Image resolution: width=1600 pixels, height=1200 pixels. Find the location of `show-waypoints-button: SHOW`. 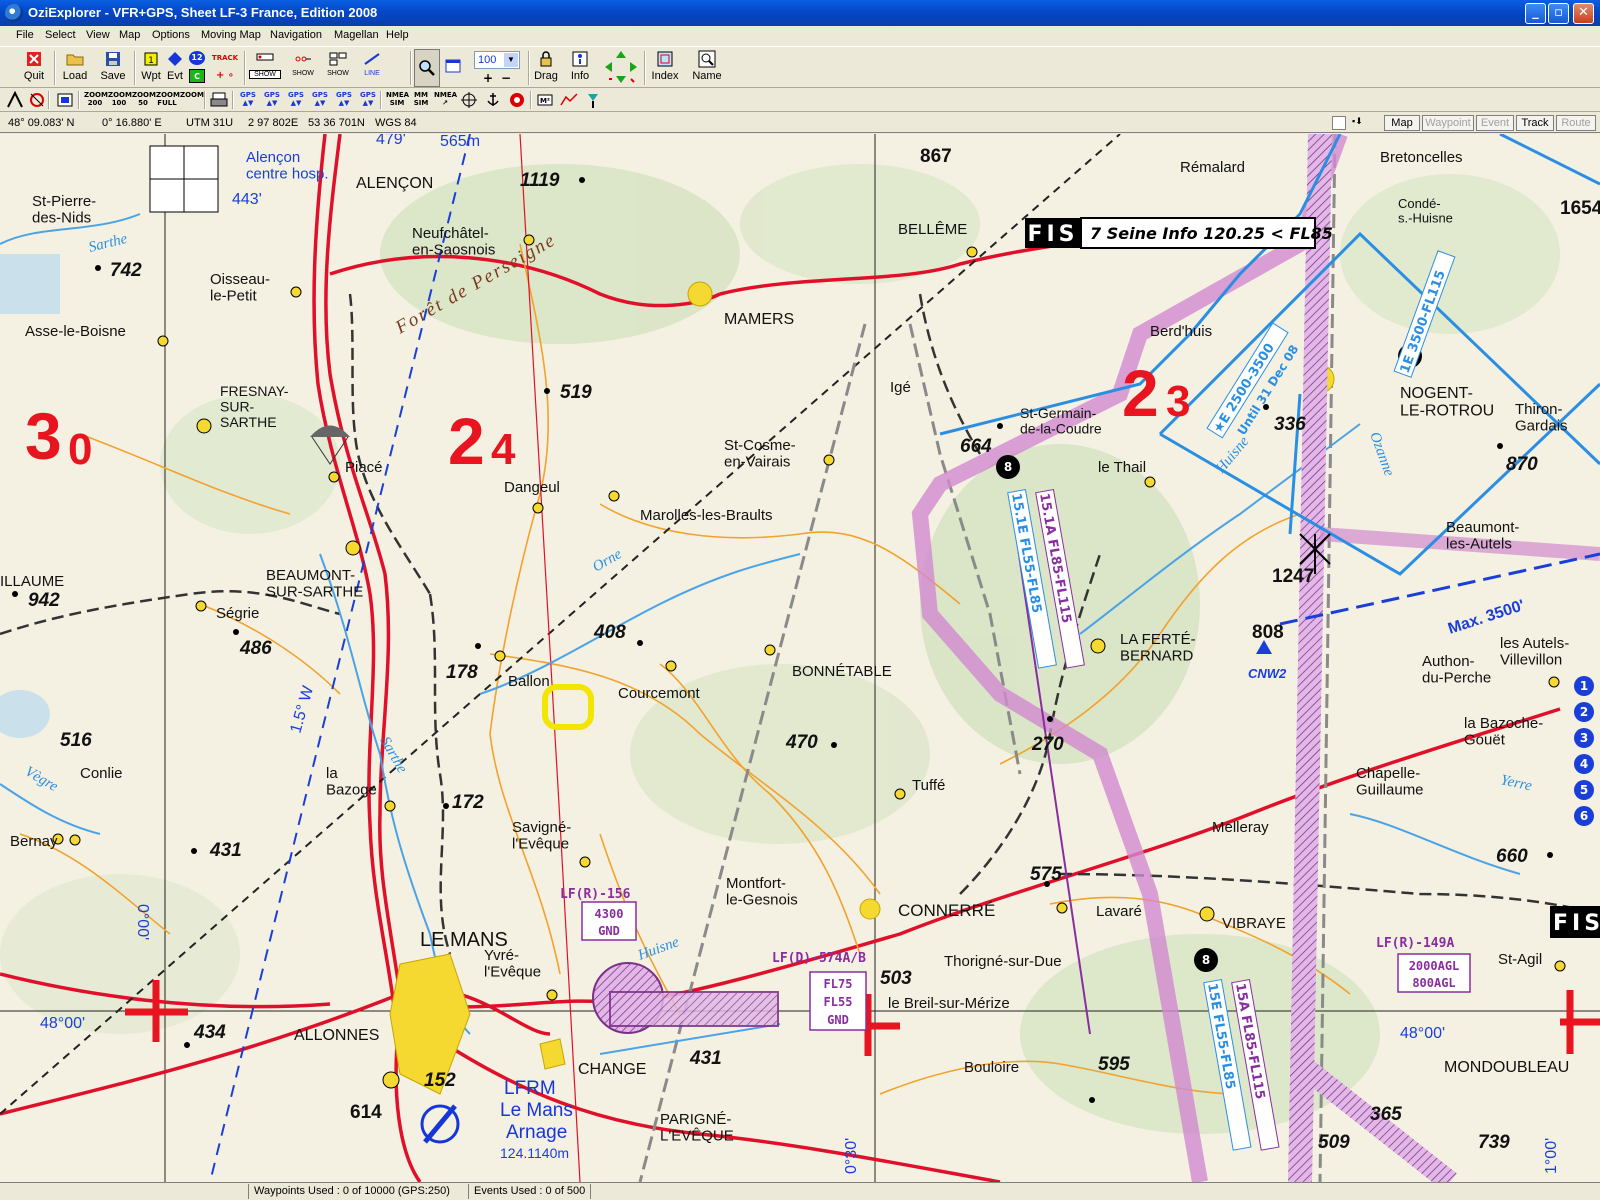

show-waypoints-button: SHOW is located at coordinates (265, 68).